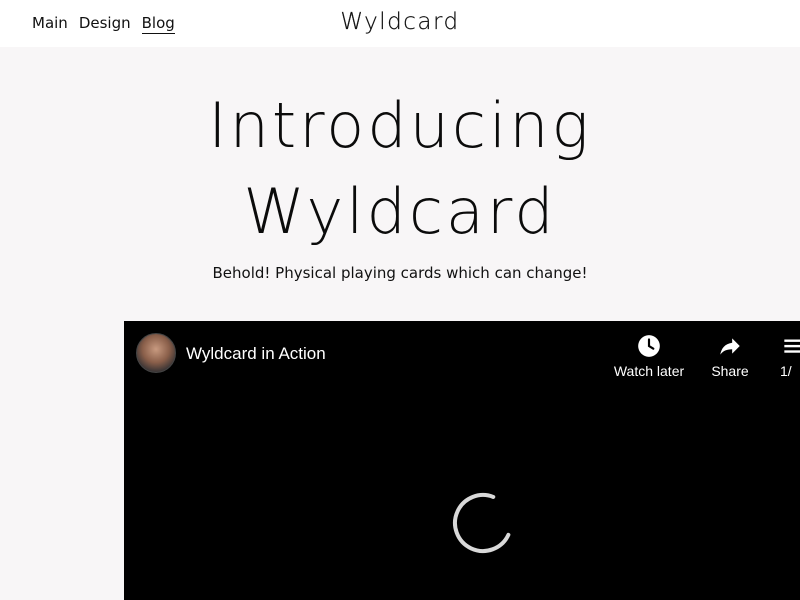 This screenshot has height=600, width=800. Describe the element at coordinates (256, 354) in the screenshot. I see `video-title: Wyldcard in Action` at that location.